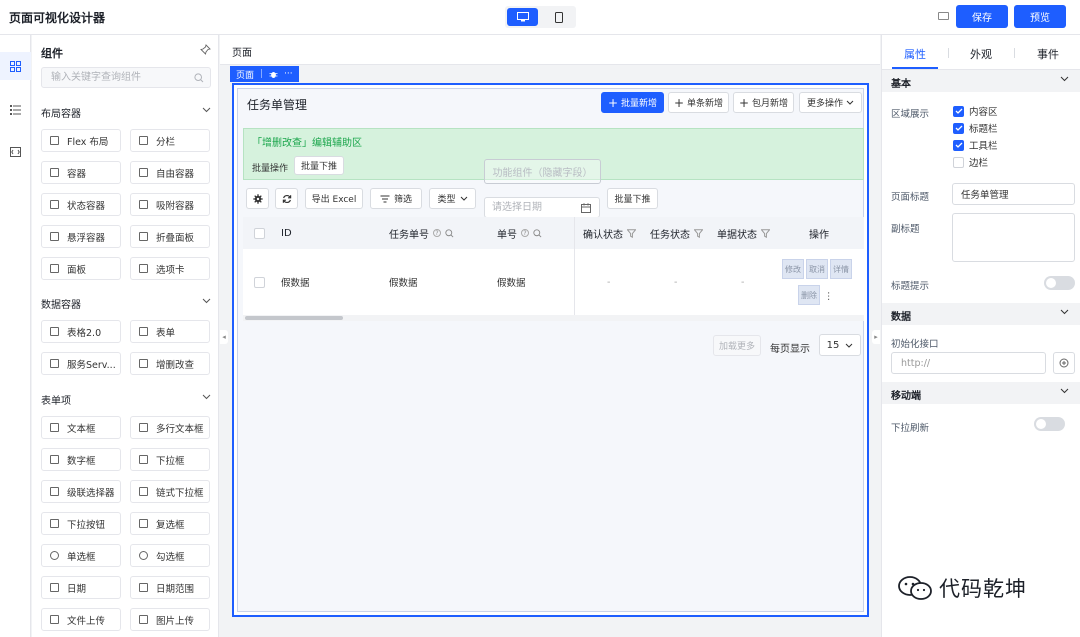 The height and width of the screenshot is (637, 1080). What do you see at coordinates (763, 102) in the screenshot?
I see `monthly-add-button: + 包月新增` at bounding box center [763, 102].